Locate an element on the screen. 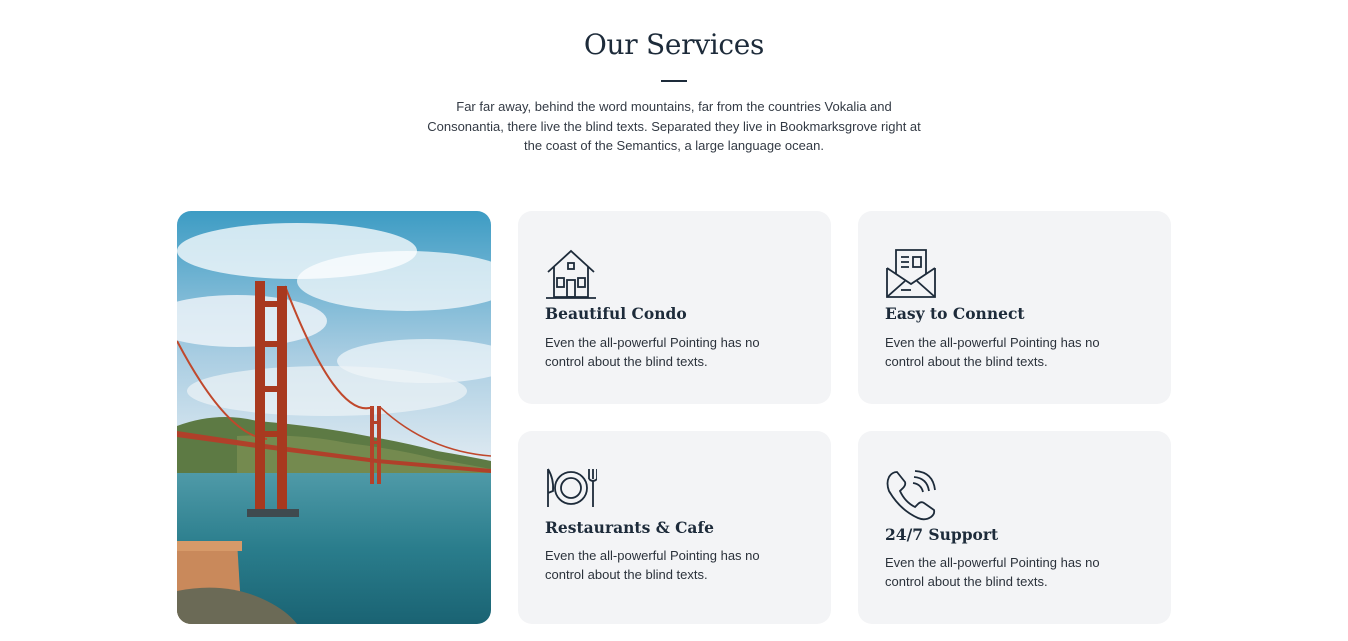 This screenshot has height=641, width=1348. service-title: 24/7 Support is located at coordinates (942, 534).